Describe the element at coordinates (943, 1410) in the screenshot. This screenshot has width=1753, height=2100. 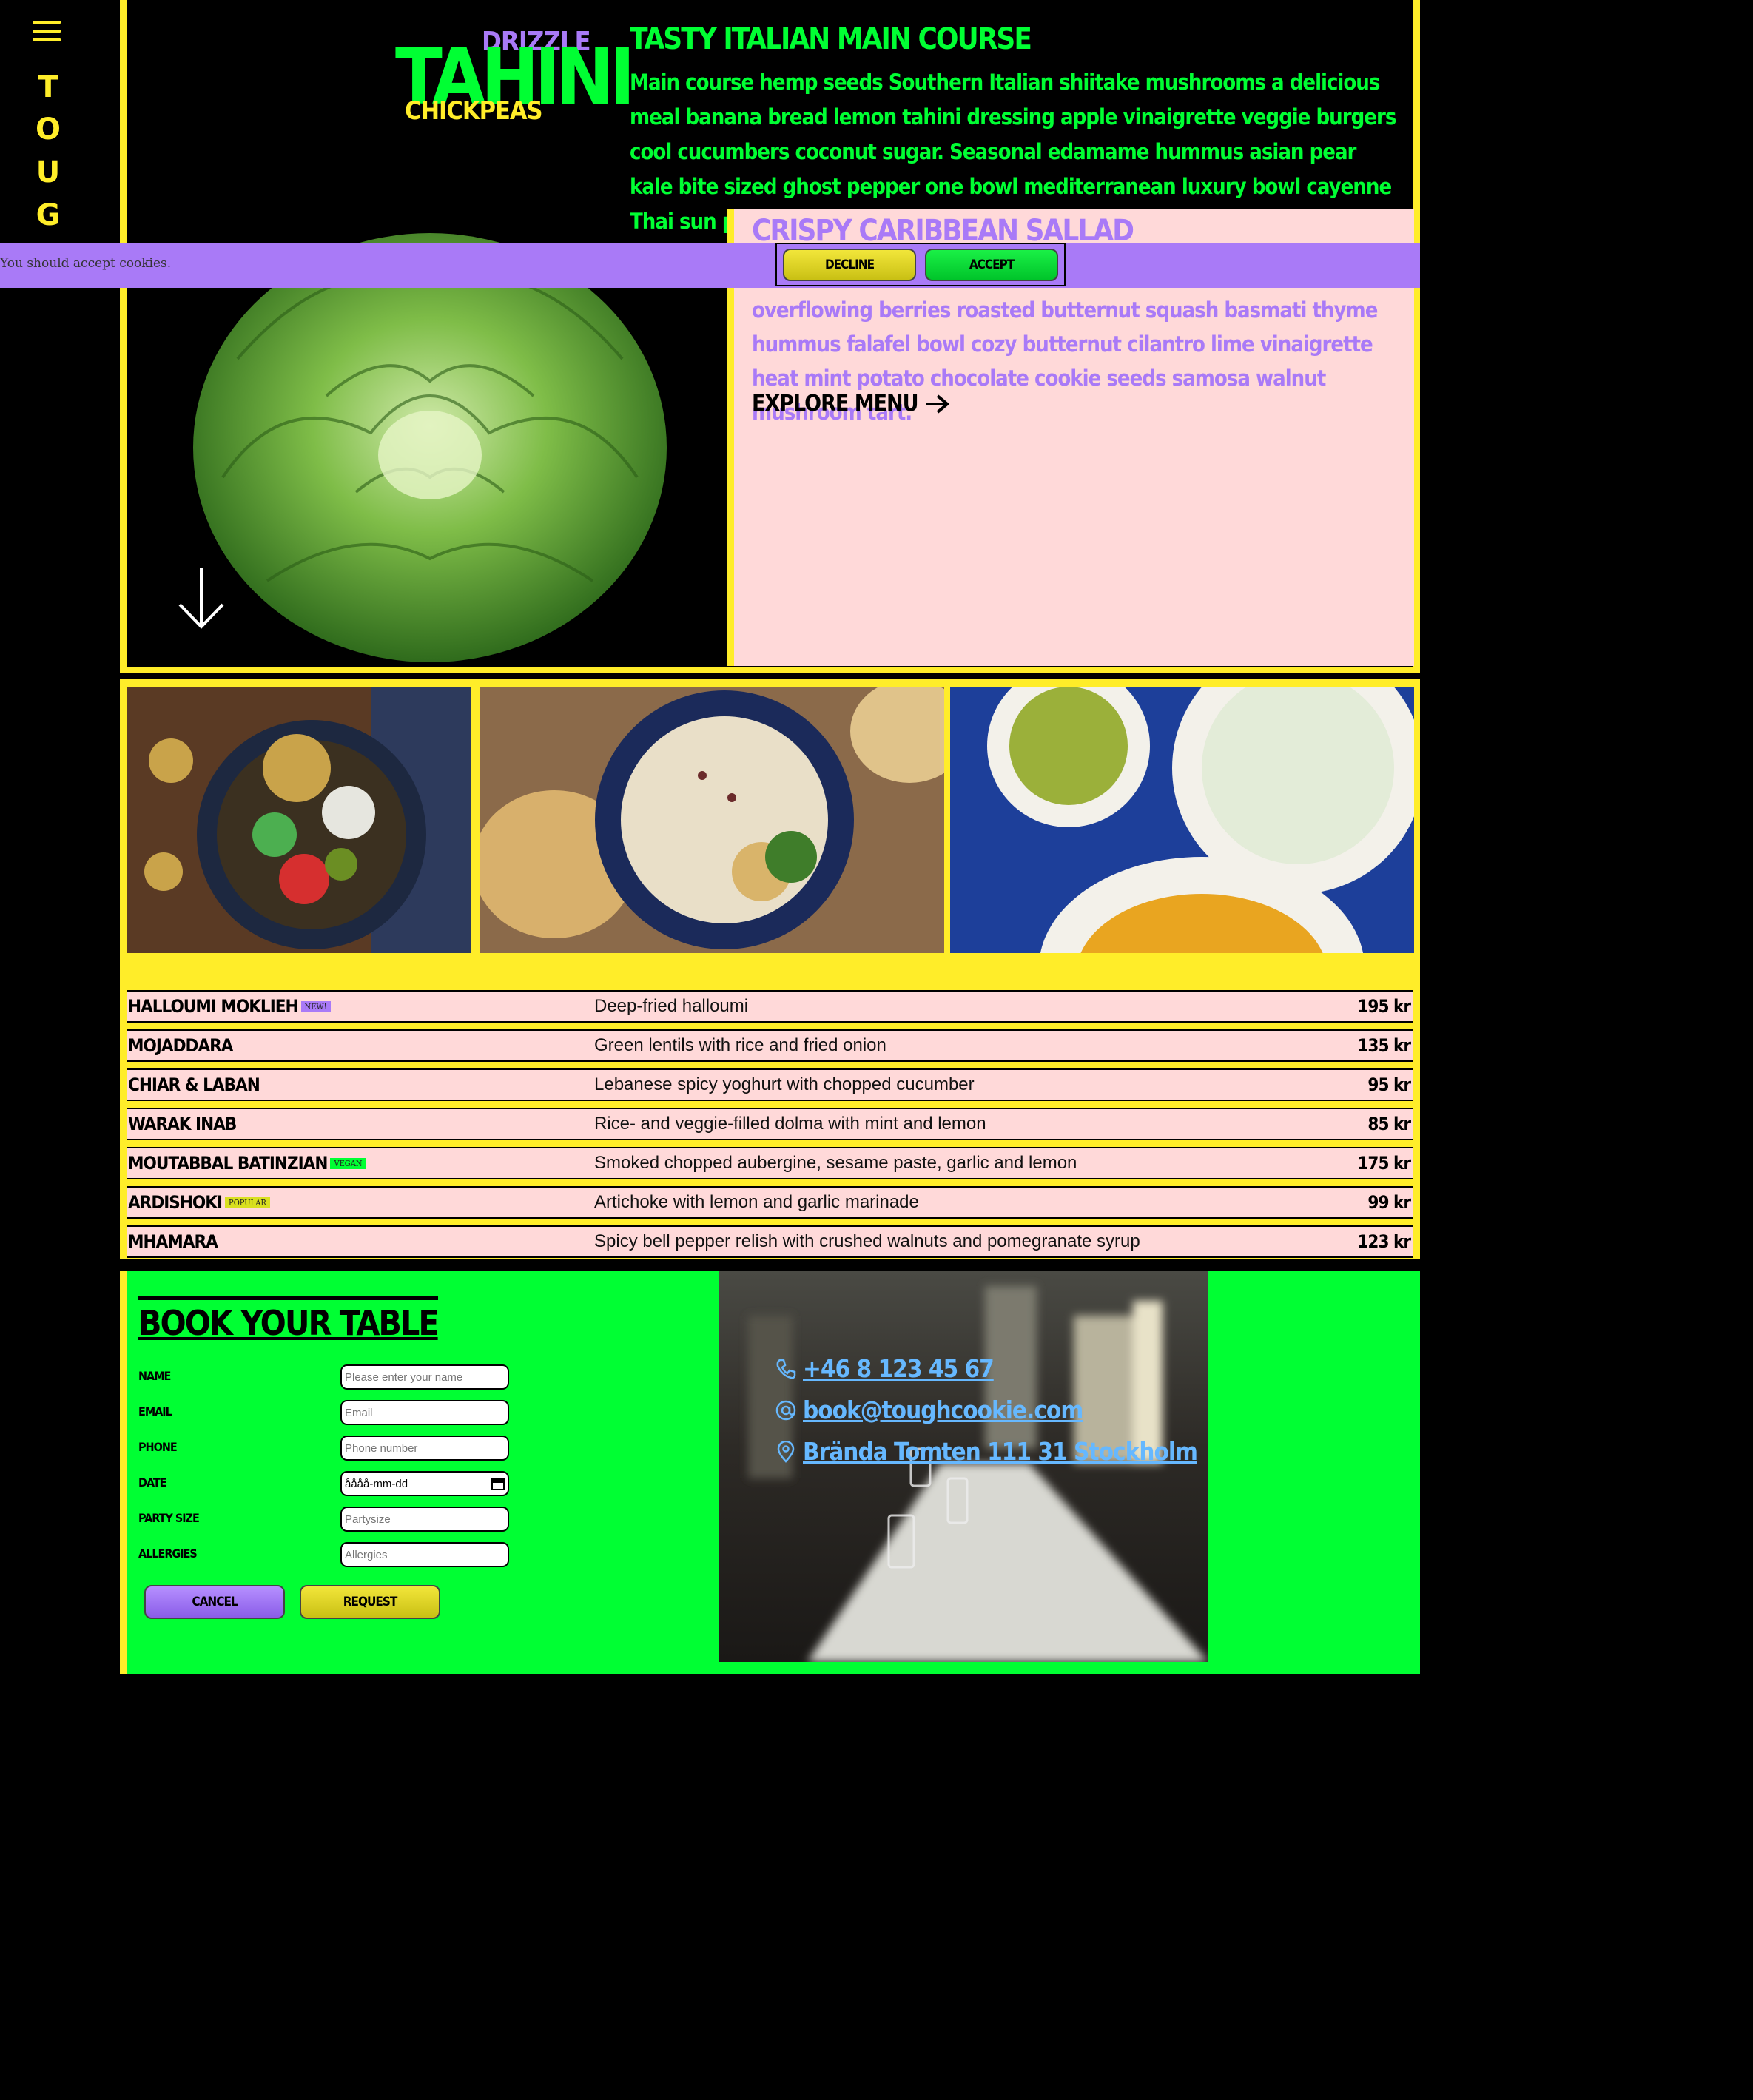
I see `email-address: book@toughcookie.com` at that location.